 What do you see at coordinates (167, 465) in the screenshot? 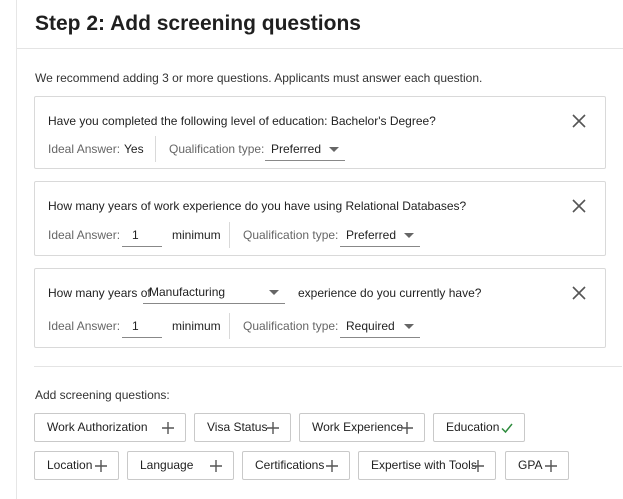
I see `chip-label: Language` at bounding box center [167, 465].